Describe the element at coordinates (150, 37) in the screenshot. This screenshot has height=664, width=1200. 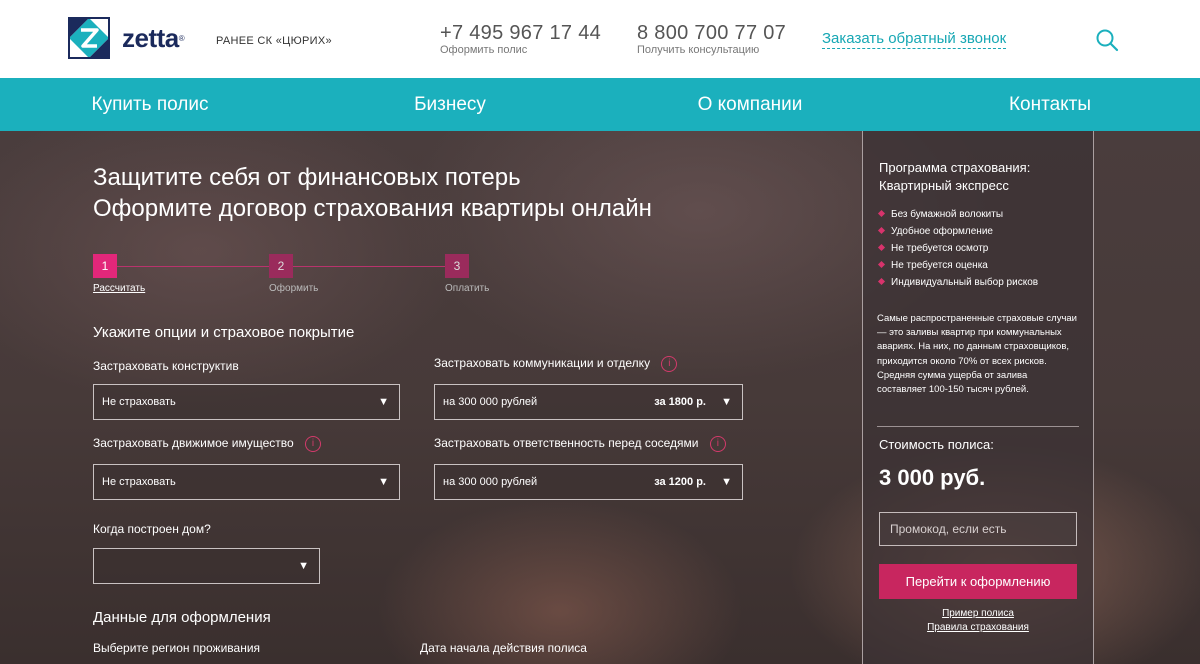
I see `logo-text: zetta` at that location.